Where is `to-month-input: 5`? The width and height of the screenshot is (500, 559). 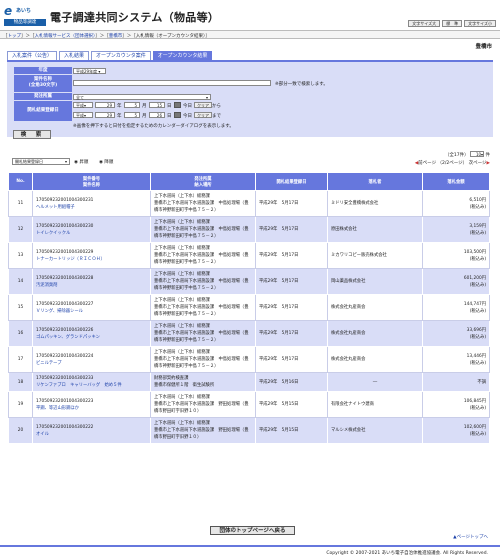 to-month-input: 5 is located at coordinates (132, 115).